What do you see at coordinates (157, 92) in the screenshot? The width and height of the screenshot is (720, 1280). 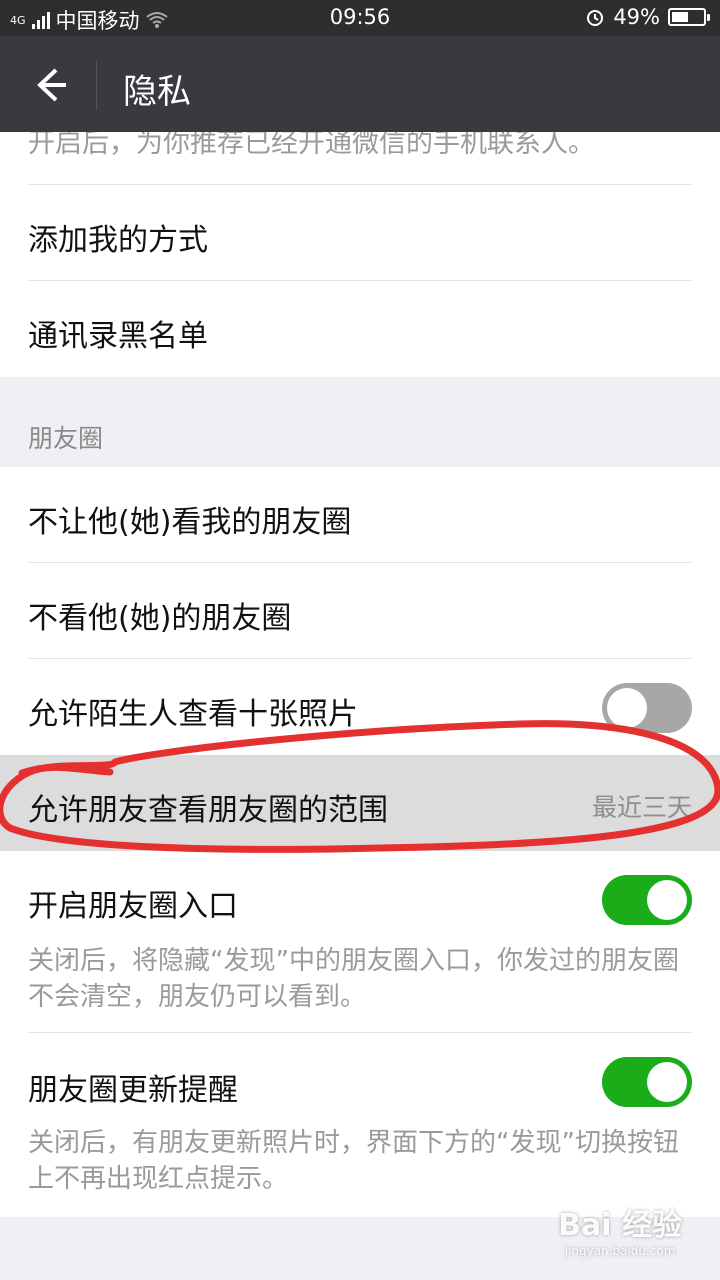 I see `page-title: 隐私` at bounding box center [157, 92].